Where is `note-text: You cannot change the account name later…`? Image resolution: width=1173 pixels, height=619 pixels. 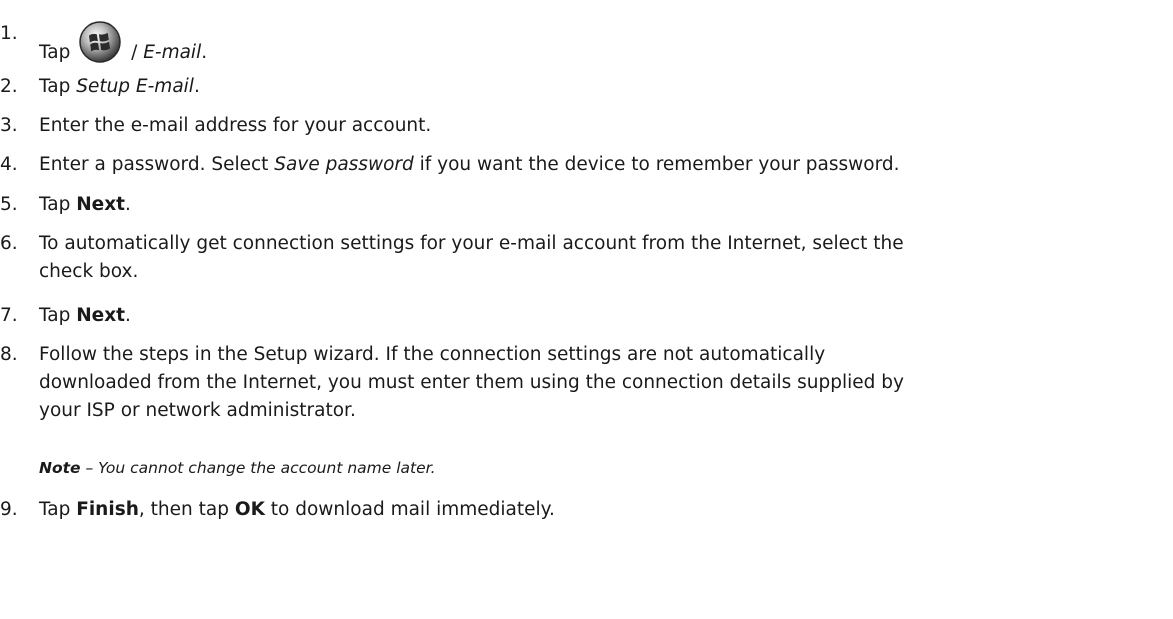
note-text: You cannot change the account name later… is located at coordinates (267, 468).